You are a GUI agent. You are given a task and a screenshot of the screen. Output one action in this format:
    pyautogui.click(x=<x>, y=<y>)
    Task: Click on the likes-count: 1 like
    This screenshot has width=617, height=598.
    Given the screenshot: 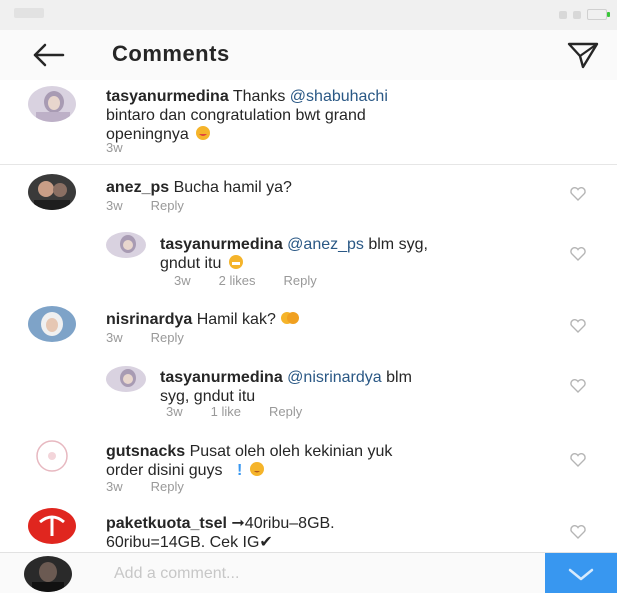 What is the action you would take?
    pyautogui.click(x=226, y=411)
    